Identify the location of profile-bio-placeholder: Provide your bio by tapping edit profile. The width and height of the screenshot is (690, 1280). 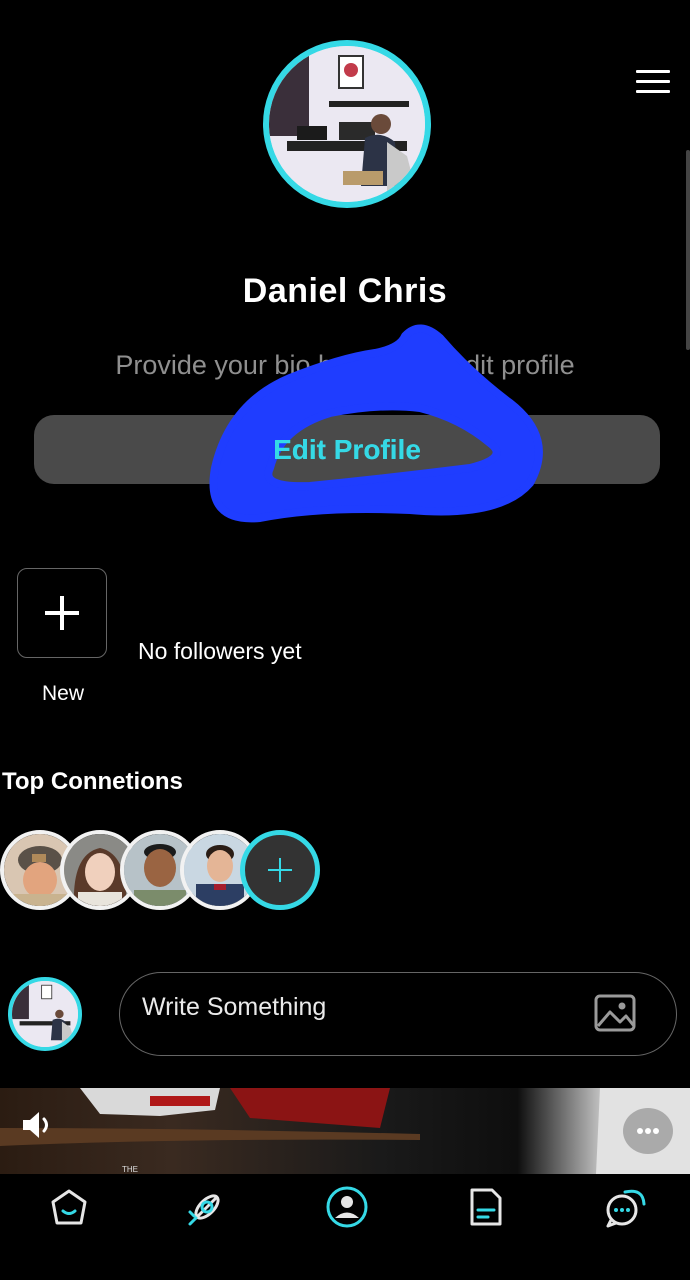
(345, 365).